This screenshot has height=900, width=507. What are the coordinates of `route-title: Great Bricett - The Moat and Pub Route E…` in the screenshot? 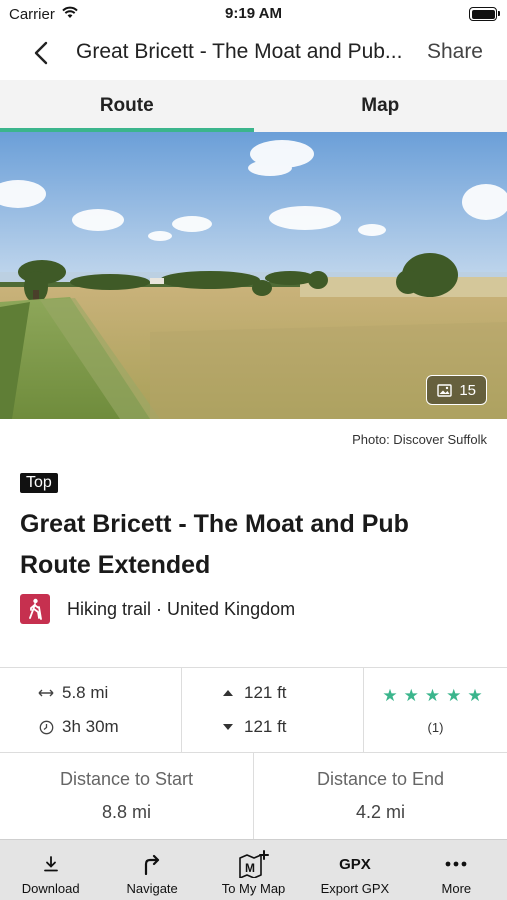 It's located at (255, 545).